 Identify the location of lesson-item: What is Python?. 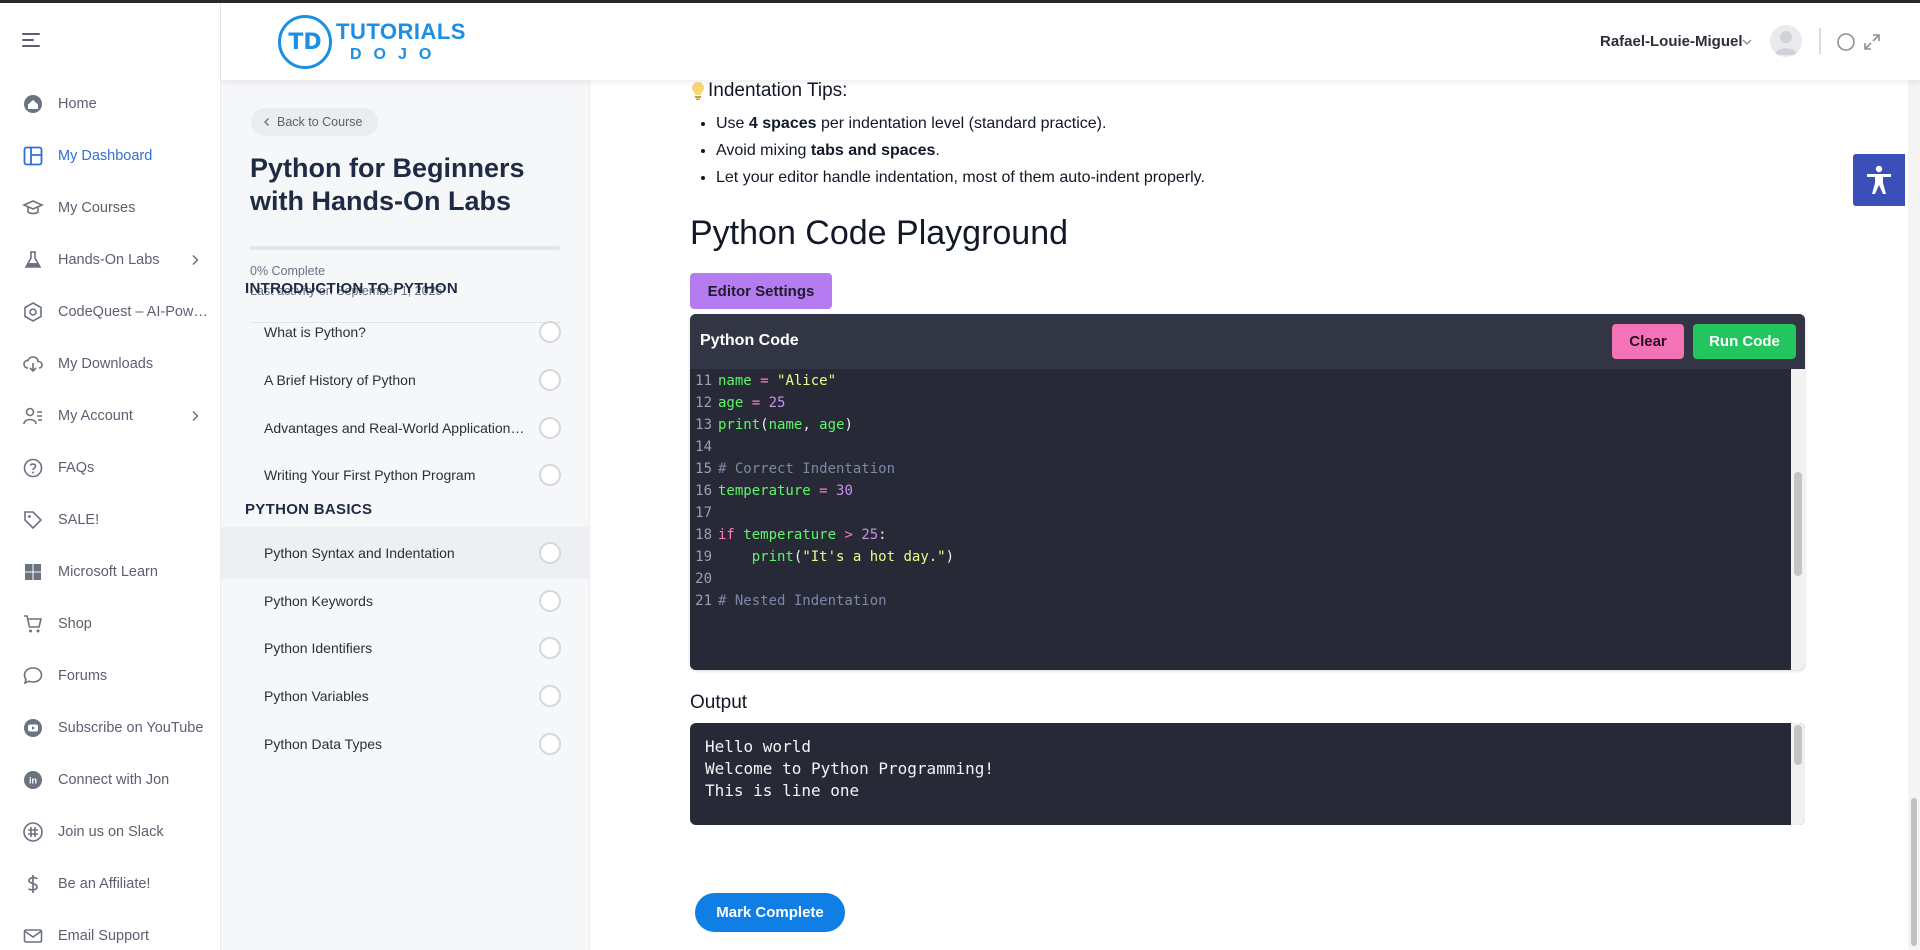
(405, 332).